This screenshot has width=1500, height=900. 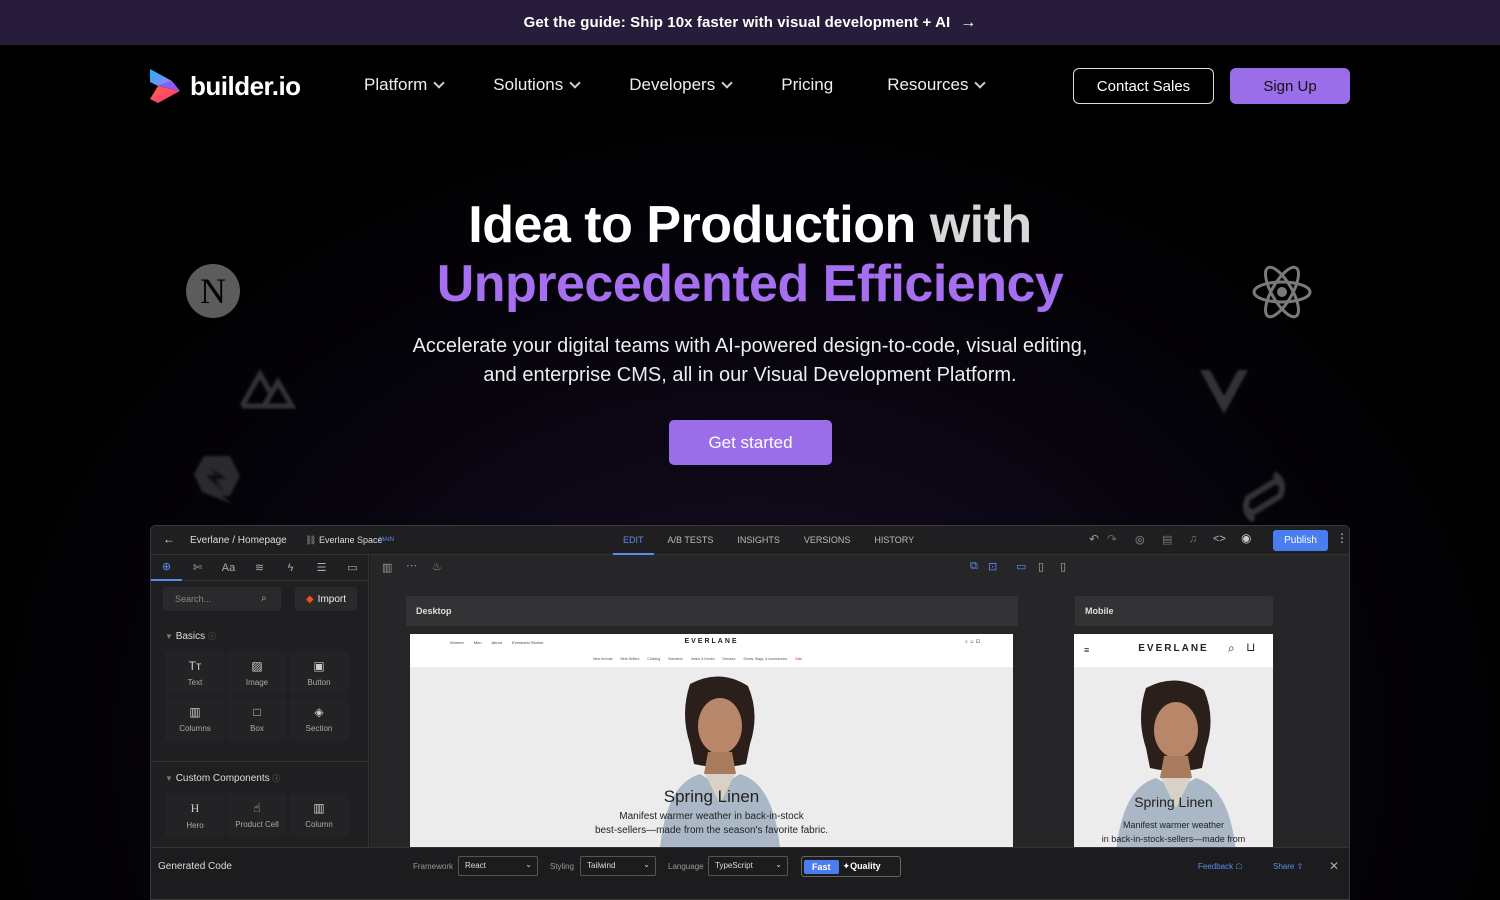 I want to click on nav-item-resources: Resources, so click(x=937, y=85).